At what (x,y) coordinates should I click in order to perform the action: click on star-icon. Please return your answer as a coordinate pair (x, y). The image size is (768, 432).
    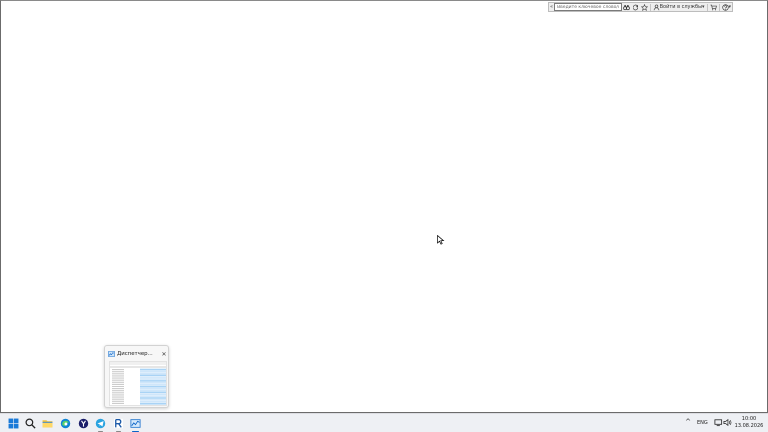
    Looking at the image, I should click on (644, 7).